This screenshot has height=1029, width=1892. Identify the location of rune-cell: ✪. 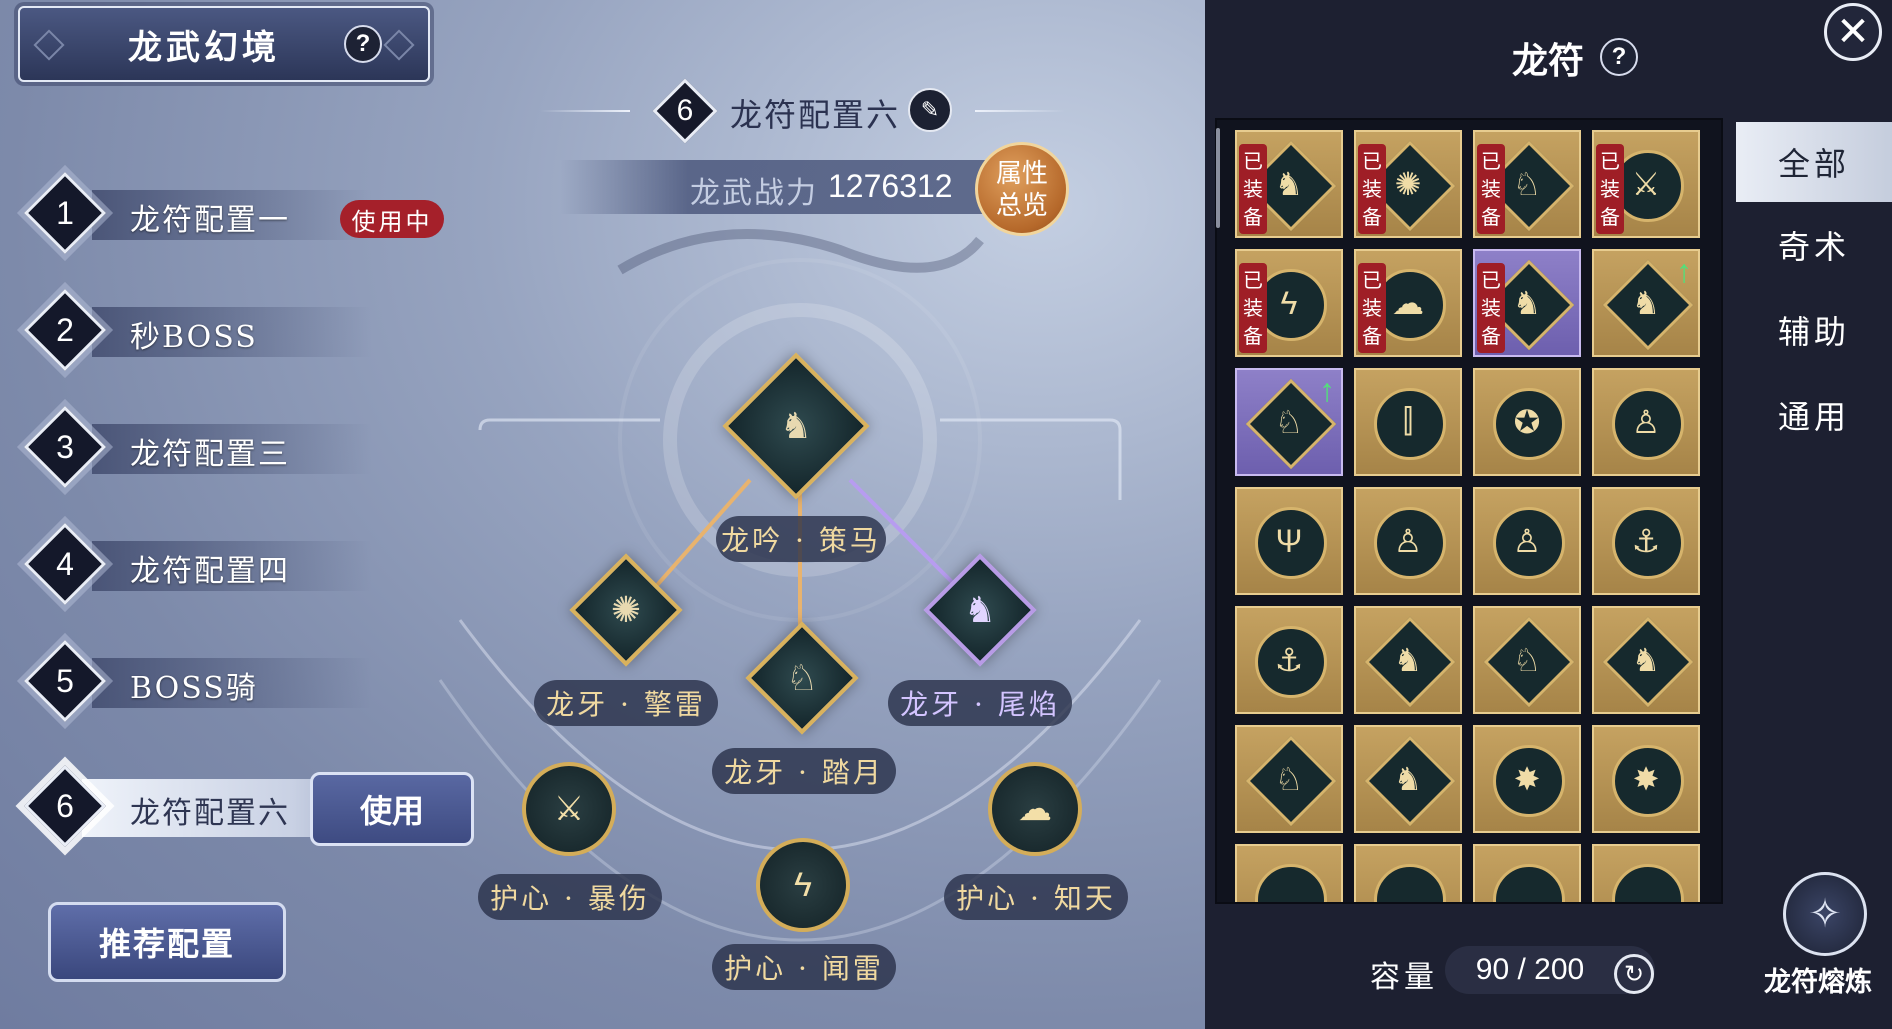
(1527, 422).